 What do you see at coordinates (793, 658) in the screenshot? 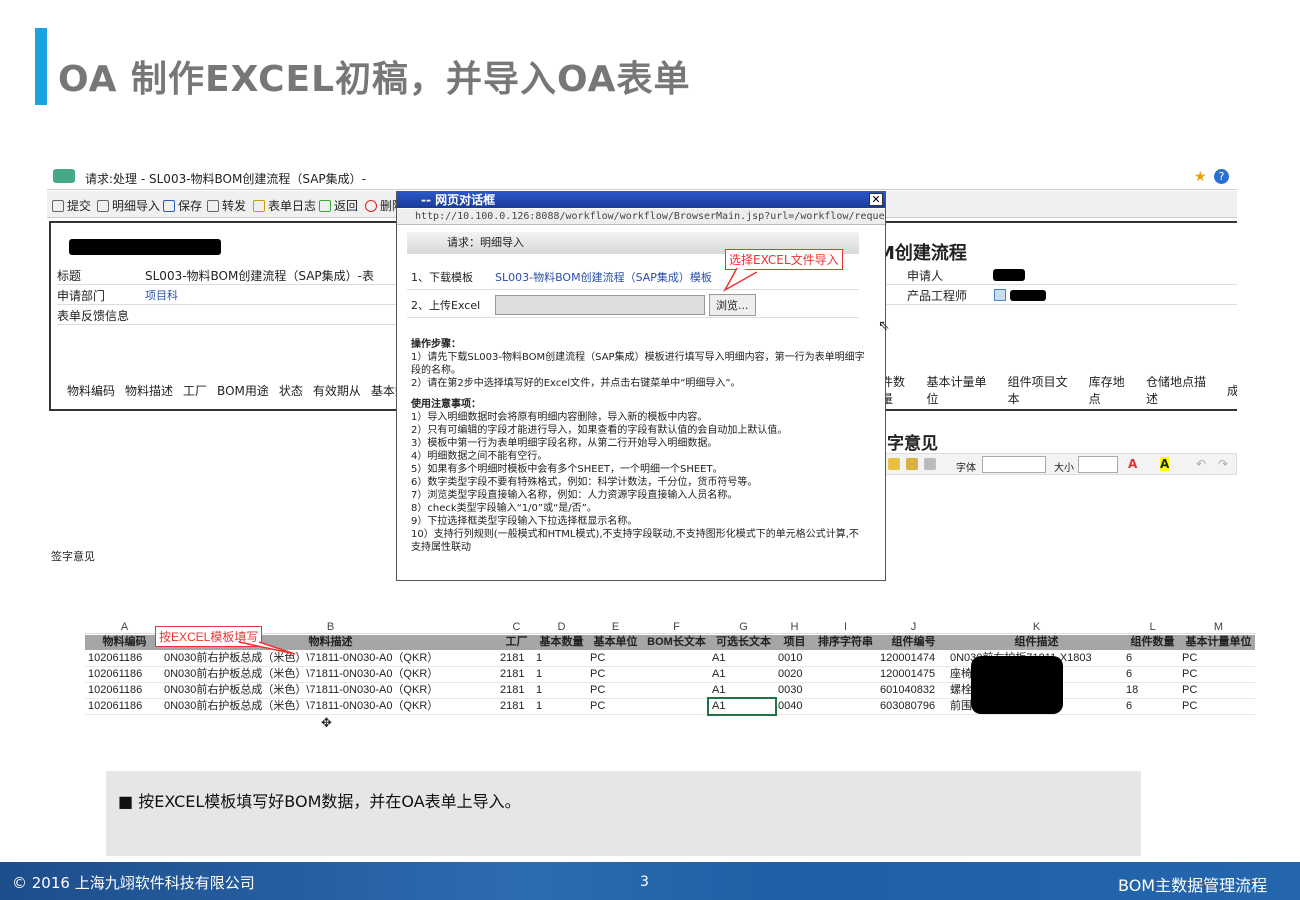
I see `sheet-cell: 0010` at bounding box center [793, 658].